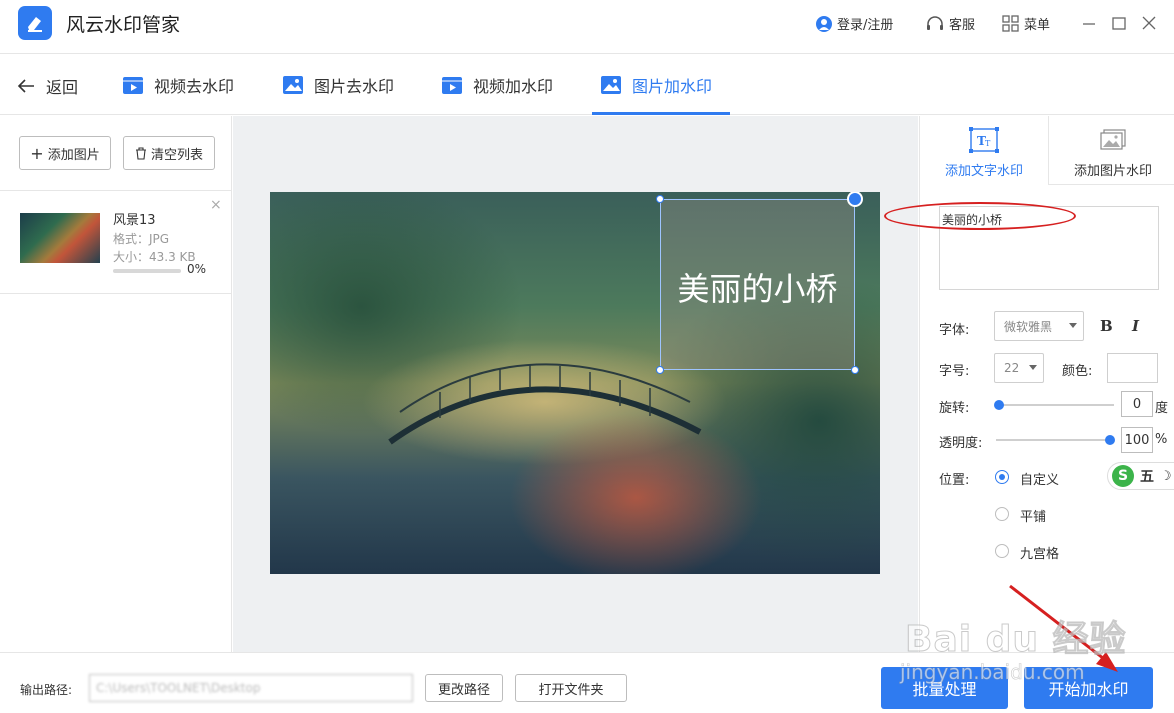  I want to click on rotate-input: 0, so click(1137, 404).